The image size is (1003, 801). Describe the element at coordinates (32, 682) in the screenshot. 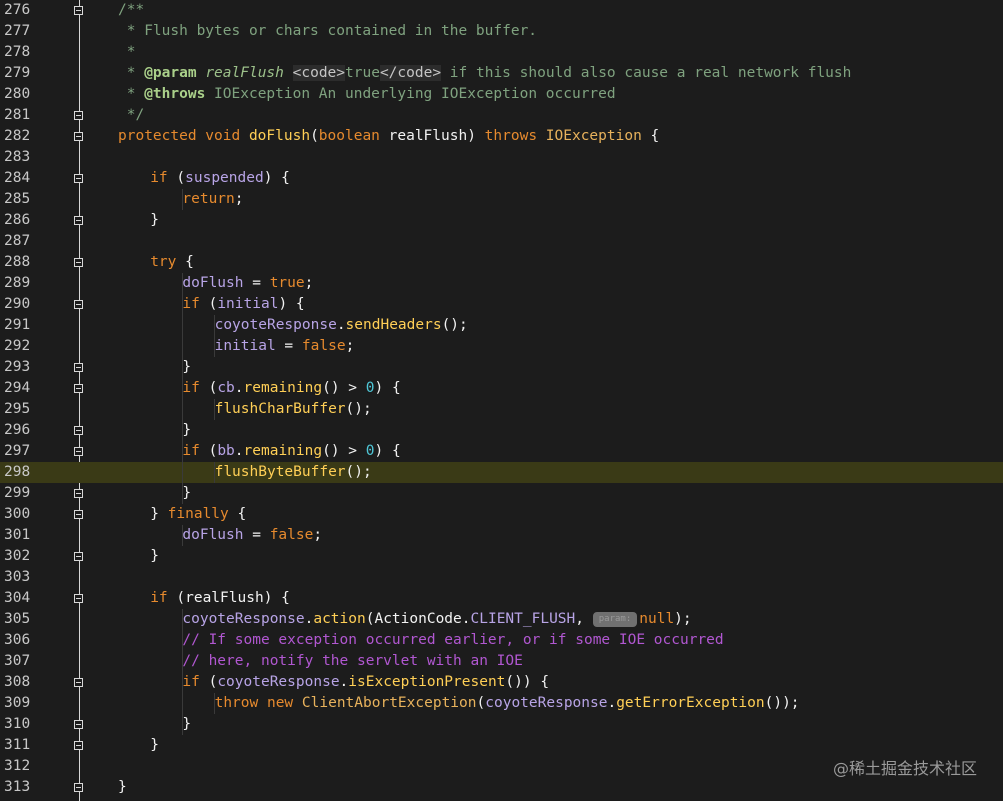

I see `line-number: 308` at that location.